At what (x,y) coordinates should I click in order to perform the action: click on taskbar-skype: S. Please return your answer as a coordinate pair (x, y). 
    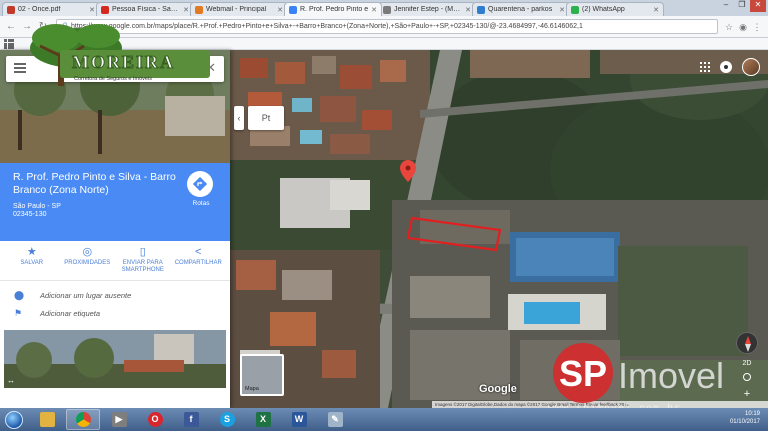
    Looking at the image, I should click on (227, 419).